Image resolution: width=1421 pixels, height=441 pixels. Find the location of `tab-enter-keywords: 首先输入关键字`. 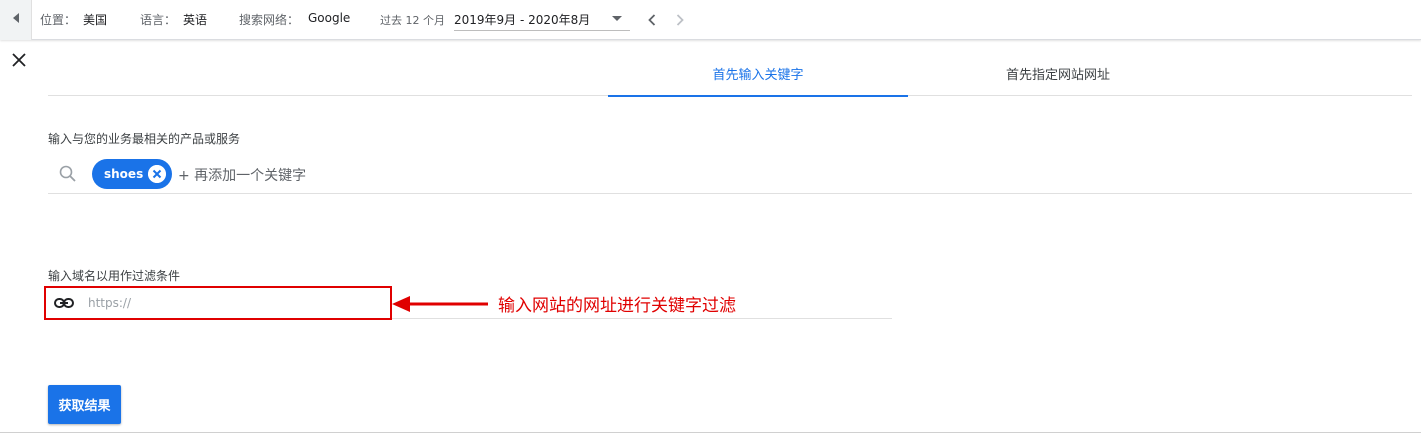

tab-enter-keywords: 首先输入关键字 is located at coordinates (758, 73).